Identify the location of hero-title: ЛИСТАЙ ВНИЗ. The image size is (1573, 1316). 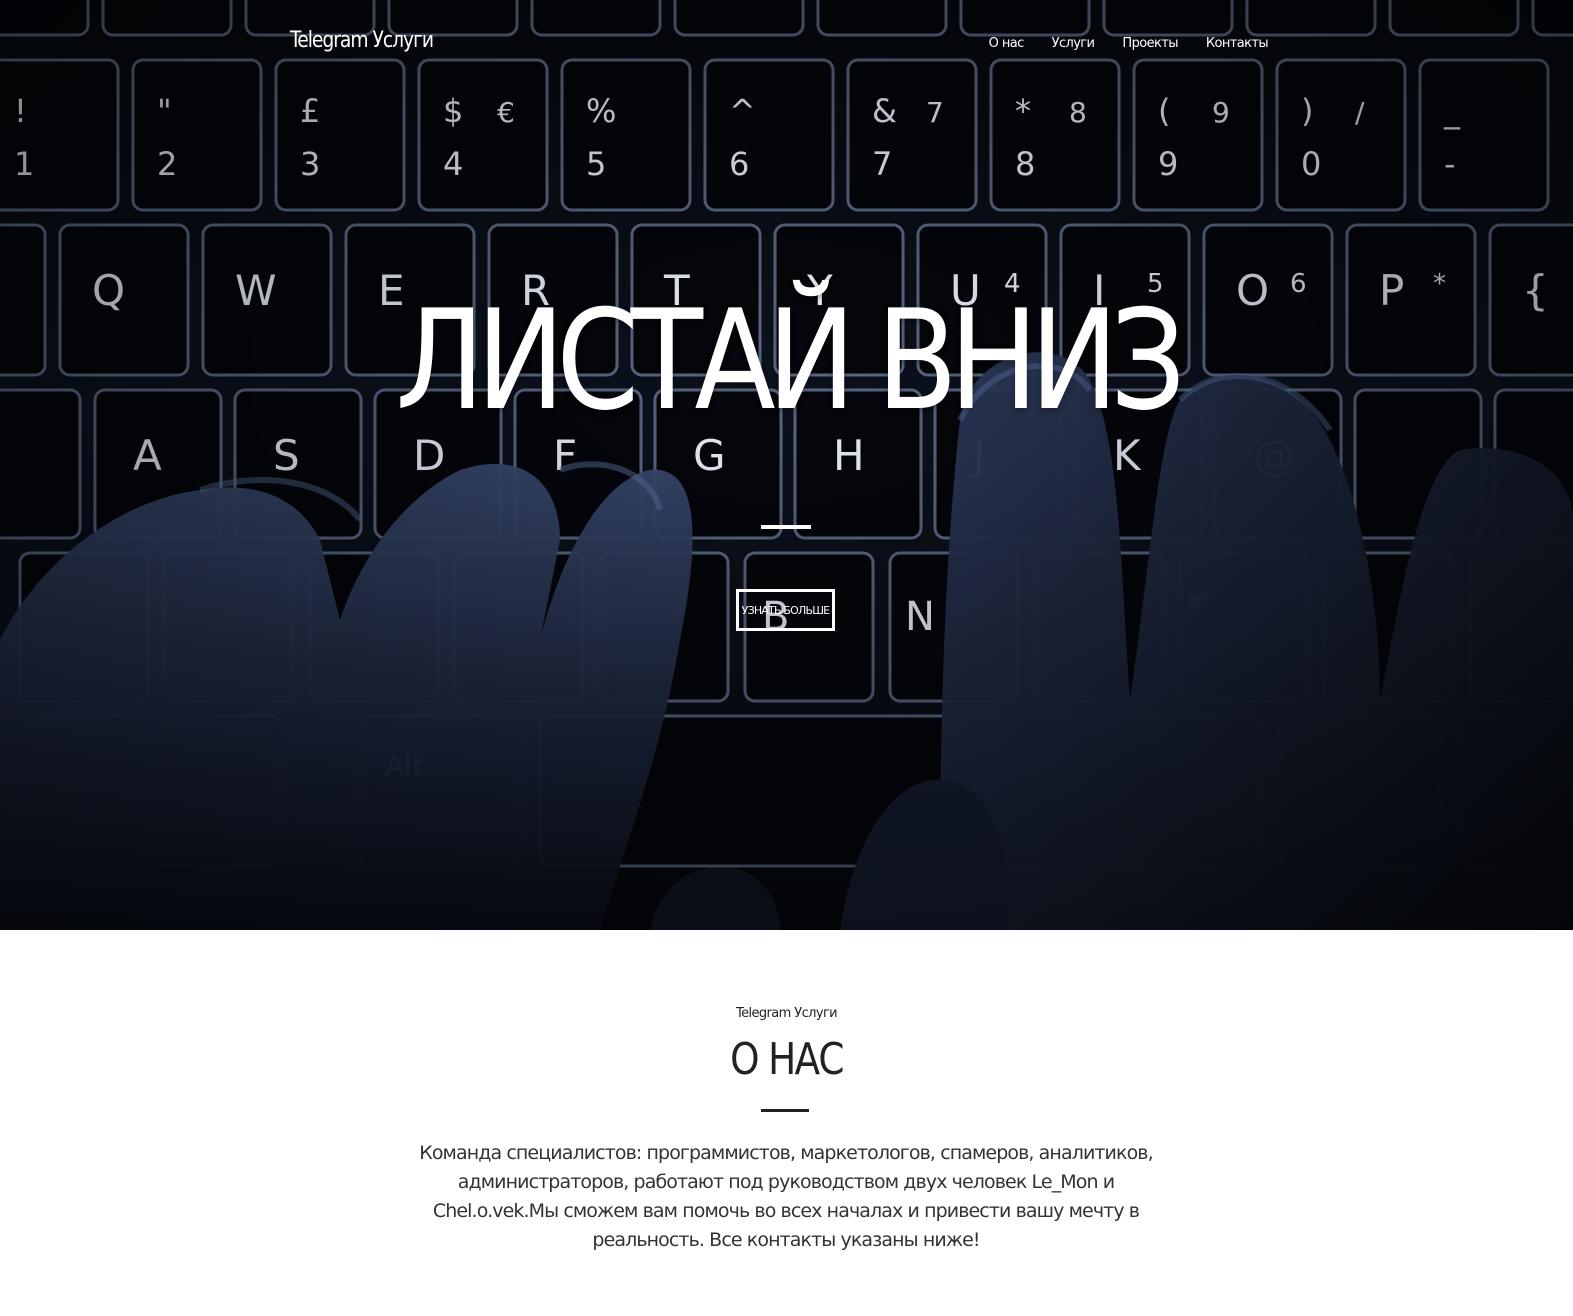
(790, 360).